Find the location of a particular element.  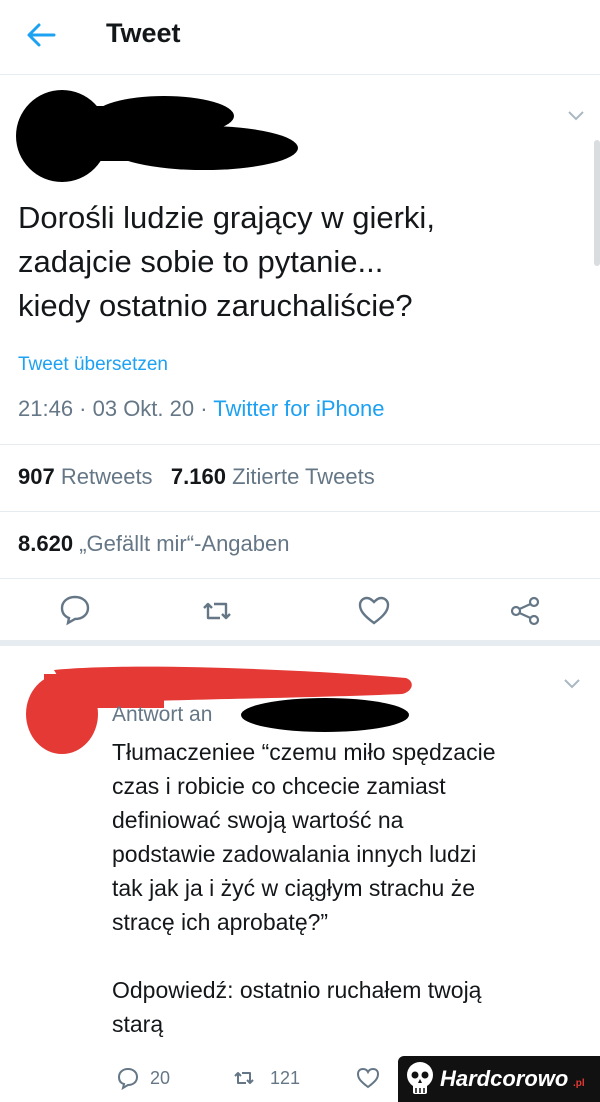

tweet-line: kiedy ostatnio zaruchaliście? is located at coordinates (215, 305).